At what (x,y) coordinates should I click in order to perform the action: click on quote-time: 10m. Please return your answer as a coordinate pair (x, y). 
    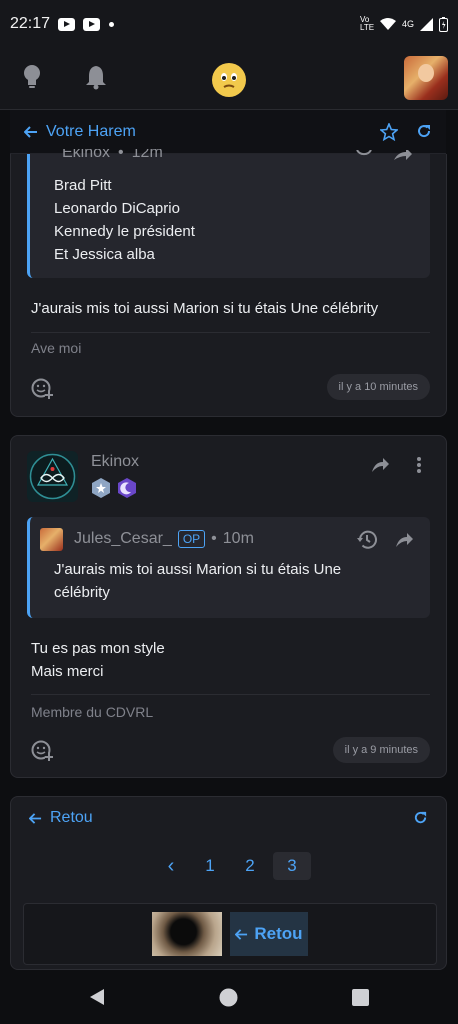
    Looking at the image, I should click on (238, 538).